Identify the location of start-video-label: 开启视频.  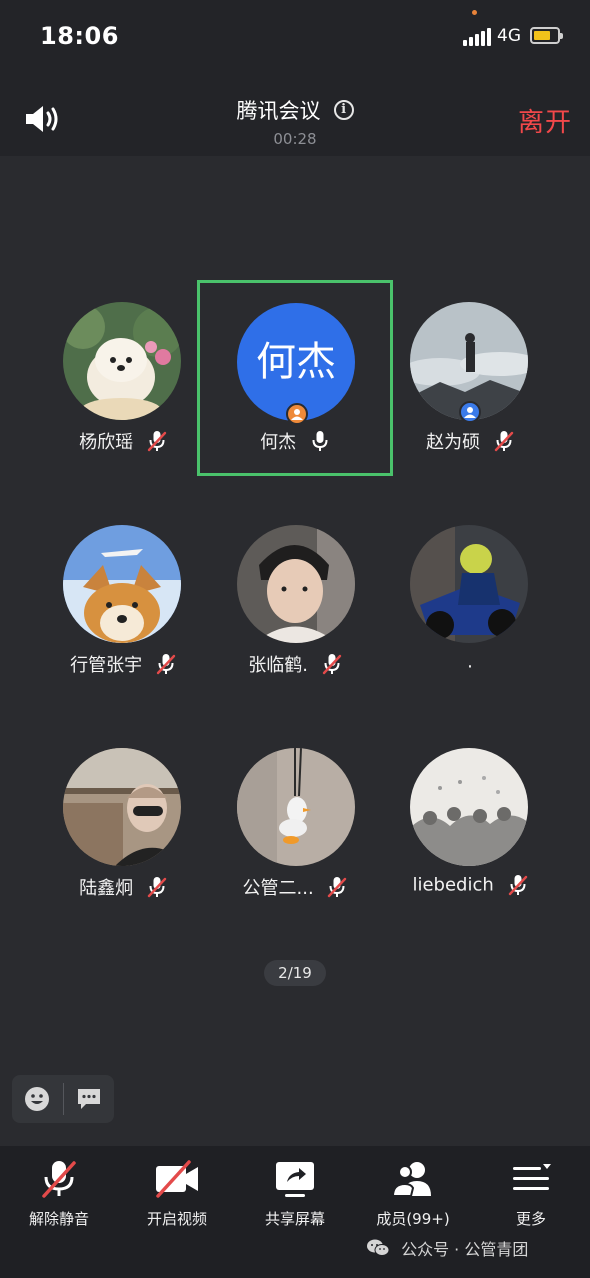
(176, 1219).